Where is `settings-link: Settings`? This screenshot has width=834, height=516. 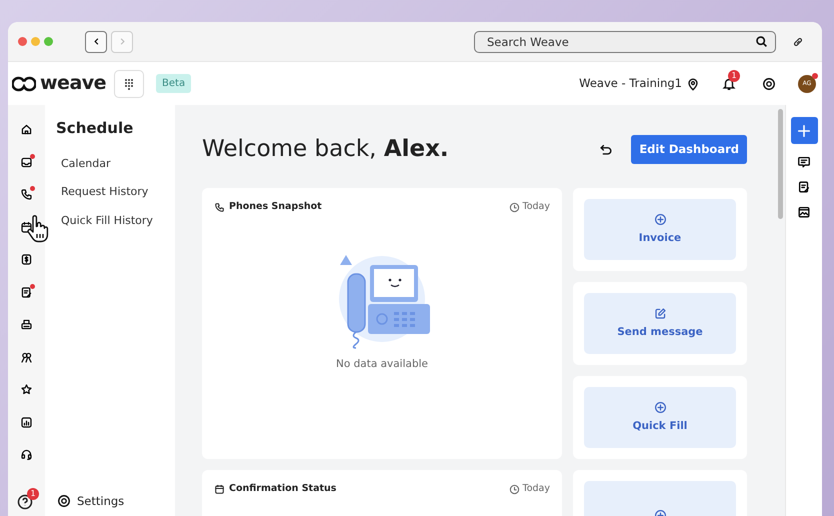 settings-link: Settings is located at coordinates (100, 501).